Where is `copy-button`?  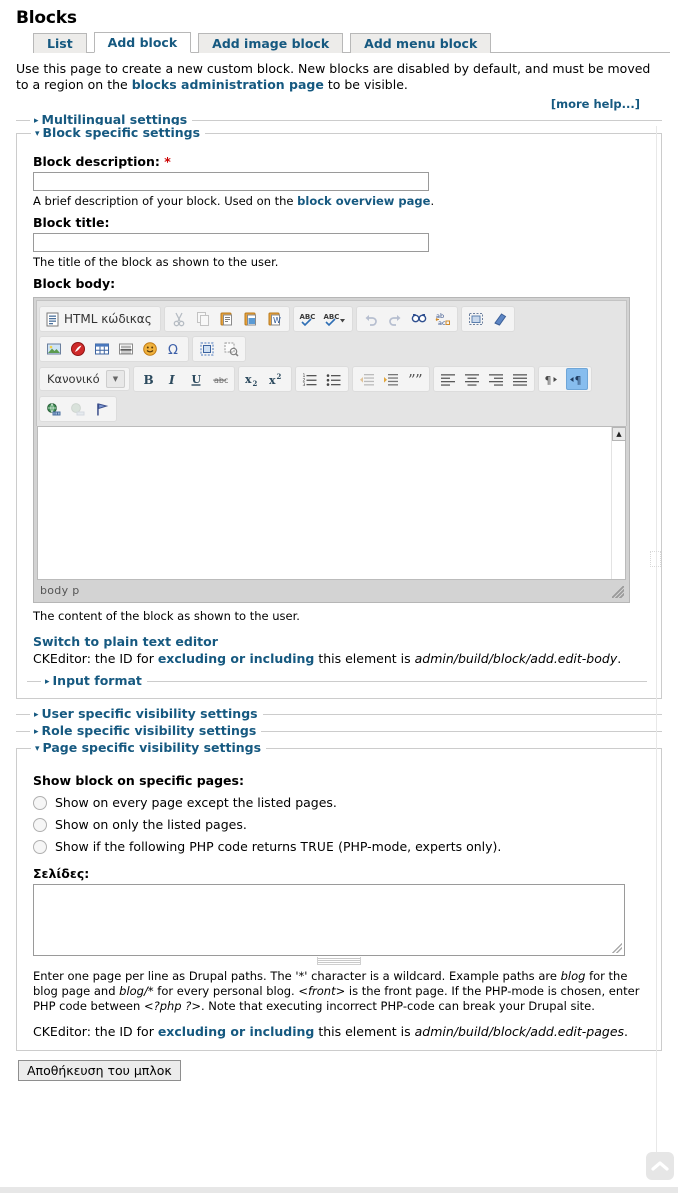 copy-button is located at coordinates (203, 319).